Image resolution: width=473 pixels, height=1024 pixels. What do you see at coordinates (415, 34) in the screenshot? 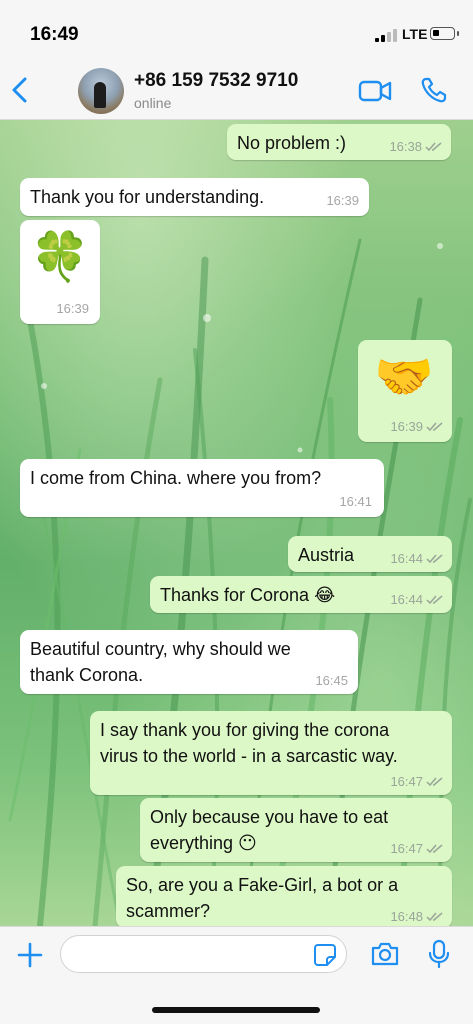
I see `network-type: LTE` at bounding box center [415, 34].